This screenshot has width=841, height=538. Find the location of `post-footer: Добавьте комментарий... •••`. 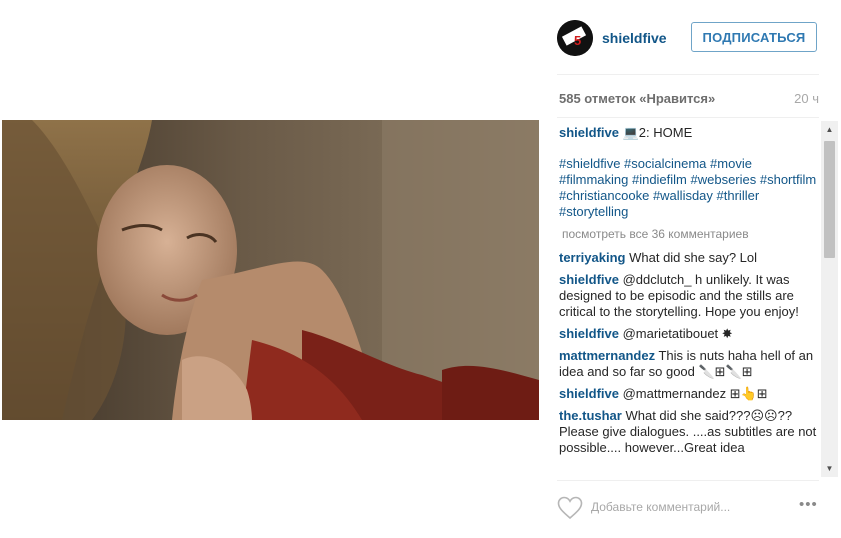

post-footer: Добавьте комментарий... ••• is located at coordinates (690, 509).